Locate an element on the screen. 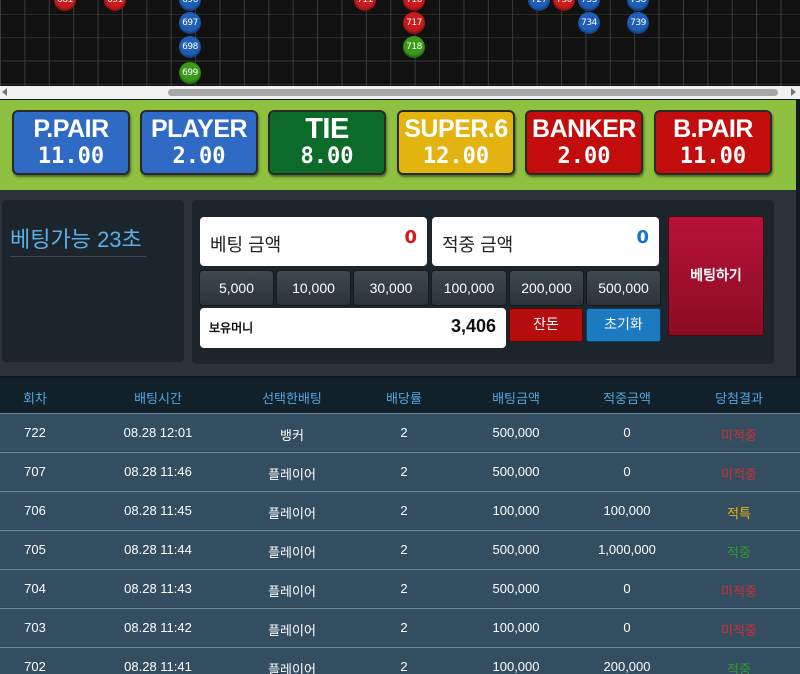  scrollbar-thumb is located at coordinates (473, 92).